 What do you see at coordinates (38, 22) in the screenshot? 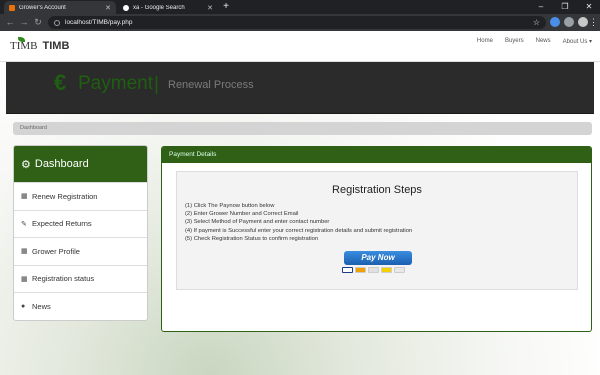
I see `reload-icon: ↻` at bounding box center [38, 22].